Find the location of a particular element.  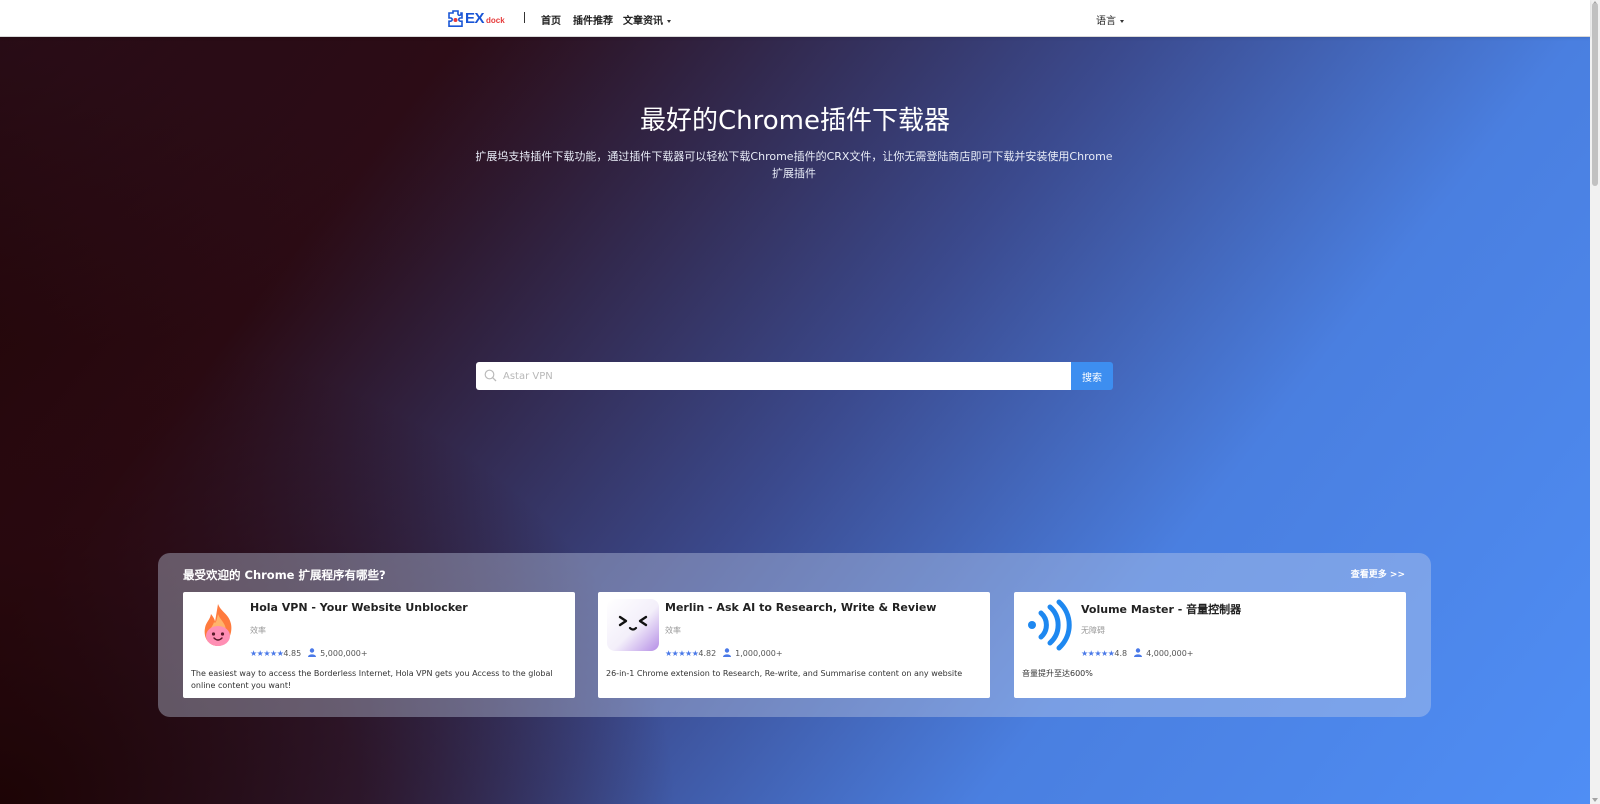

flame-face-icon is located at coordinates (218, 625).